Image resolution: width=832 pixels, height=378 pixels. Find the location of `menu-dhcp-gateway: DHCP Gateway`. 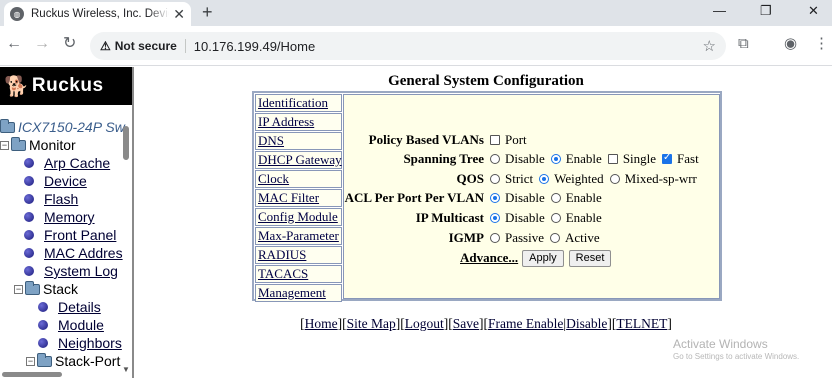

menu-dhcp-gateway: DHCP Gateway is located at coordinates (298, 160).